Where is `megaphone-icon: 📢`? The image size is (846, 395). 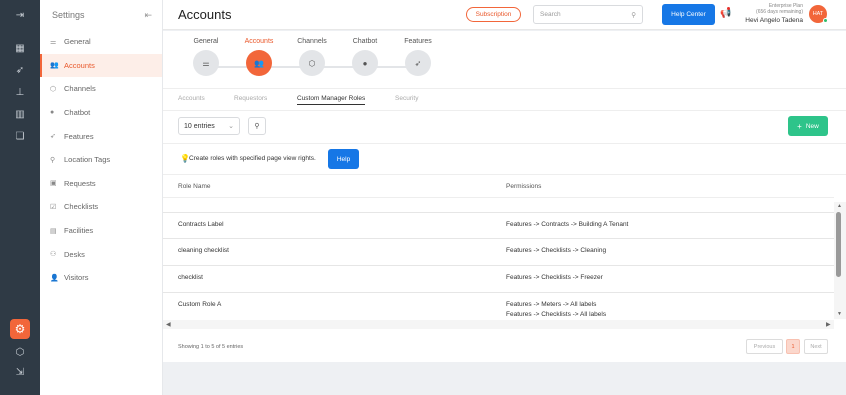
megaphone-icon: 📢 is located at coordinates (725, 13).